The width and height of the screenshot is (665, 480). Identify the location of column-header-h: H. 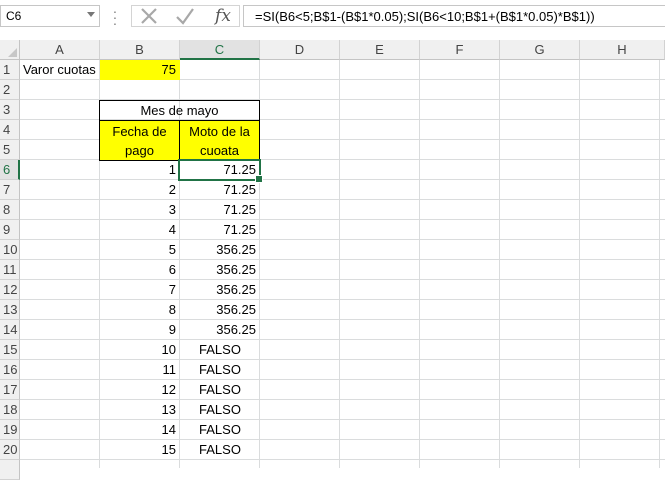
(622, 50).